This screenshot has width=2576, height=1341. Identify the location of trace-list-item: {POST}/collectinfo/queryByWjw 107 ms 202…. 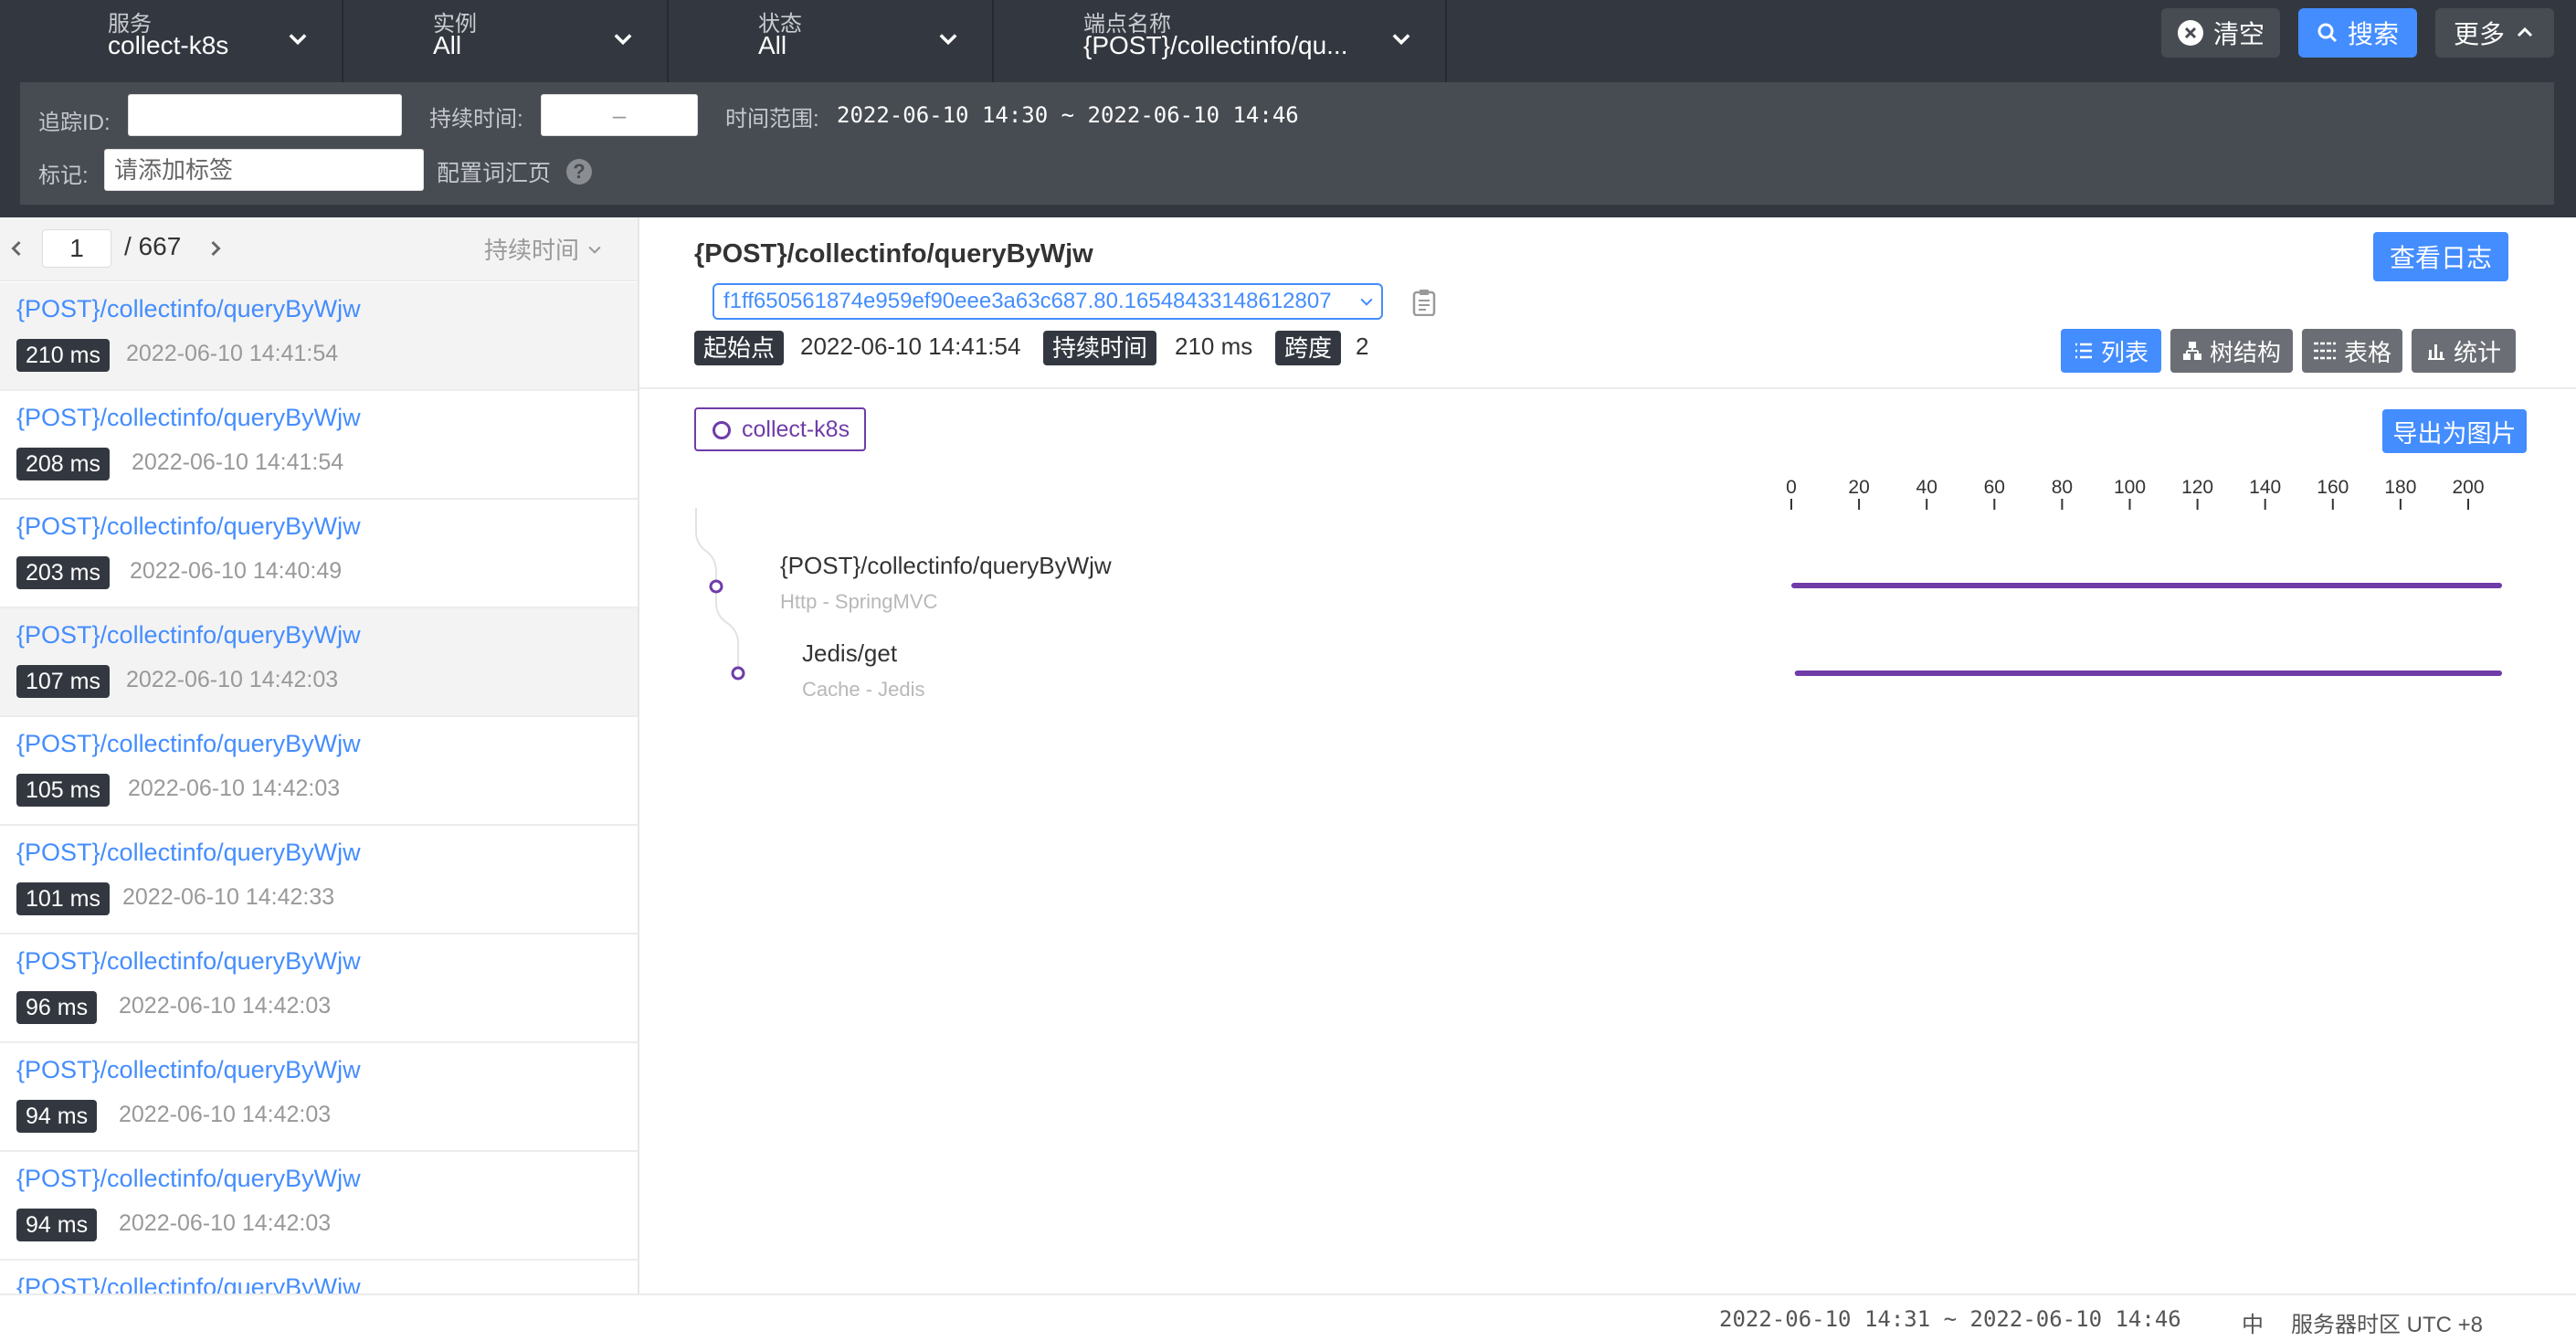
(319, 662).